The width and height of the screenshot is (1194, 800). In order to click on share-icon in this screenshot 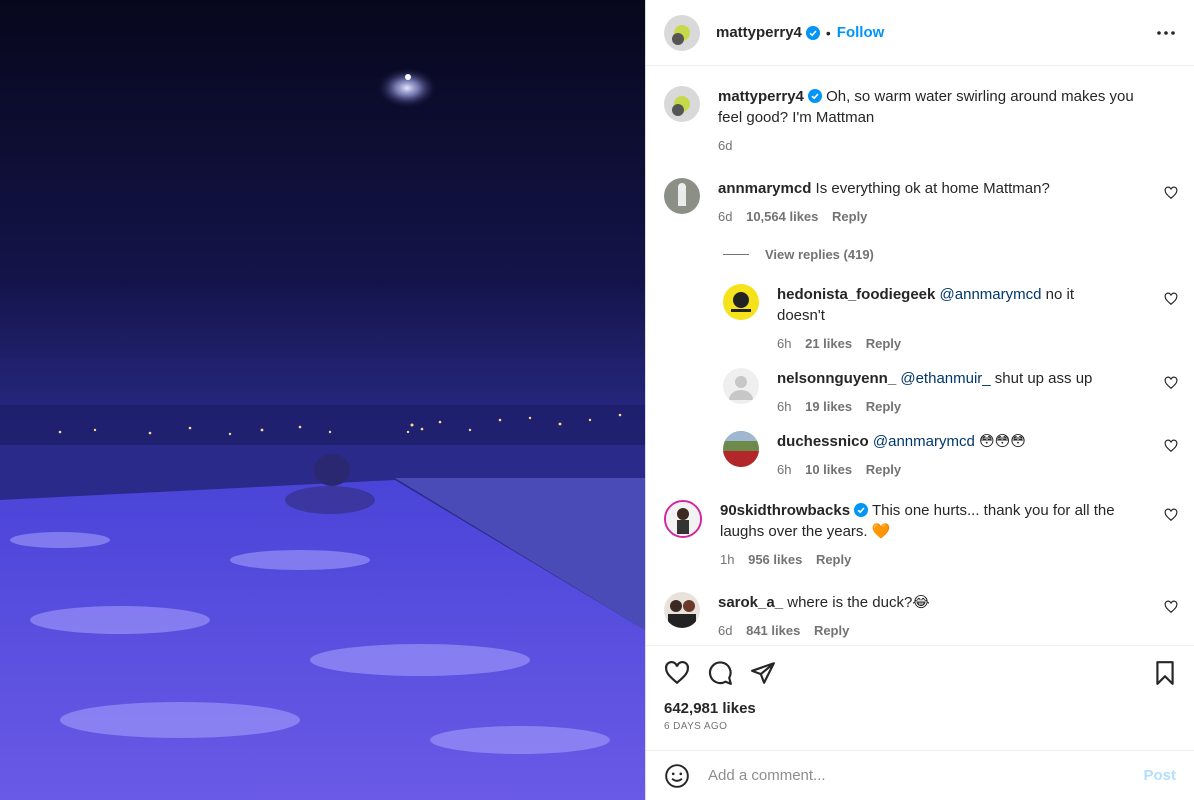, I will do `click(763, 673)`.